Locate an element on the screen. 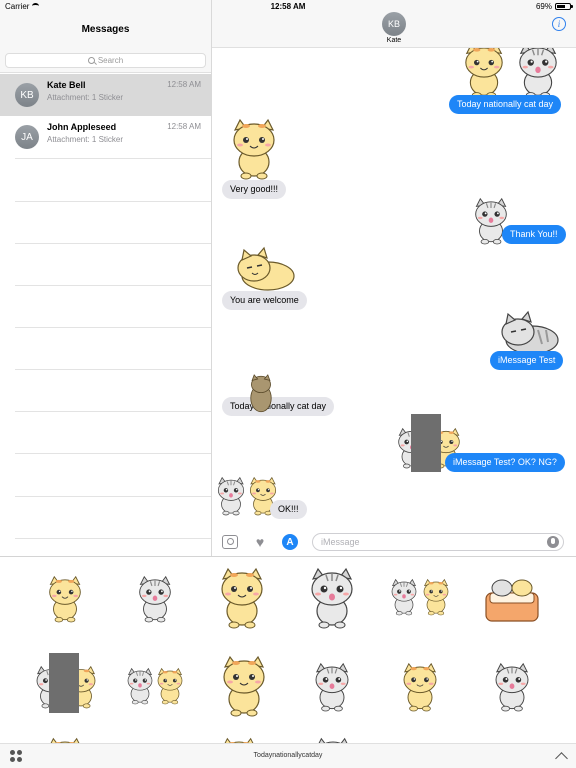 The width and height of the screenshot is (576, 768). sticker-cream-cat-lying is located at coordinates (265, 269).